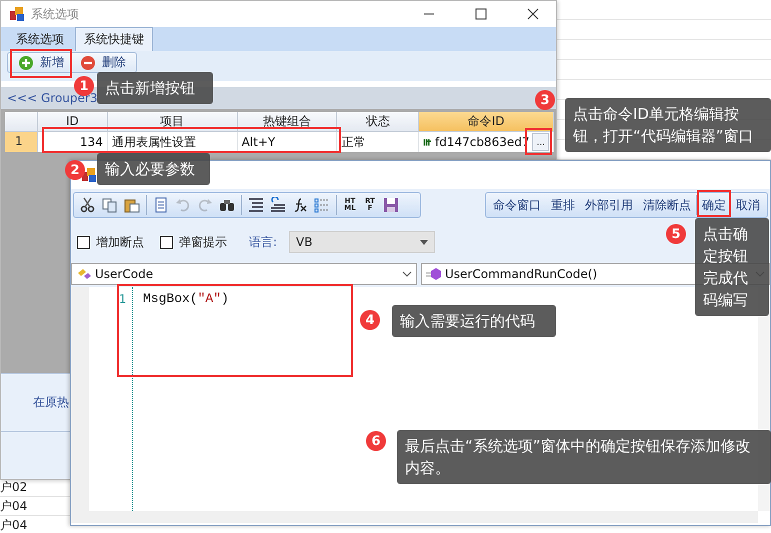  I want to click on toolbar-button: 清除断点, so click(667, 205).